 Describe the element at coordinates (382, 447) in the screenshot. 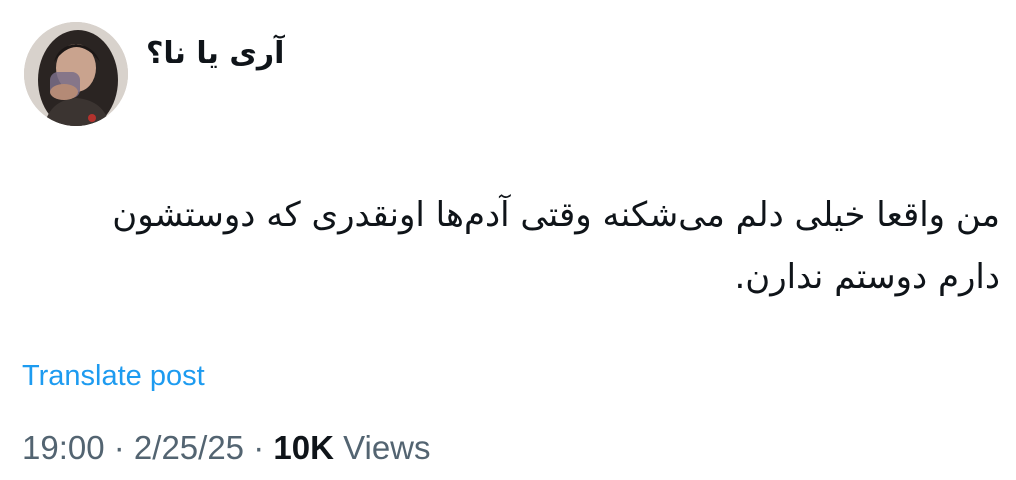

I see `views-label: Views` at that location.